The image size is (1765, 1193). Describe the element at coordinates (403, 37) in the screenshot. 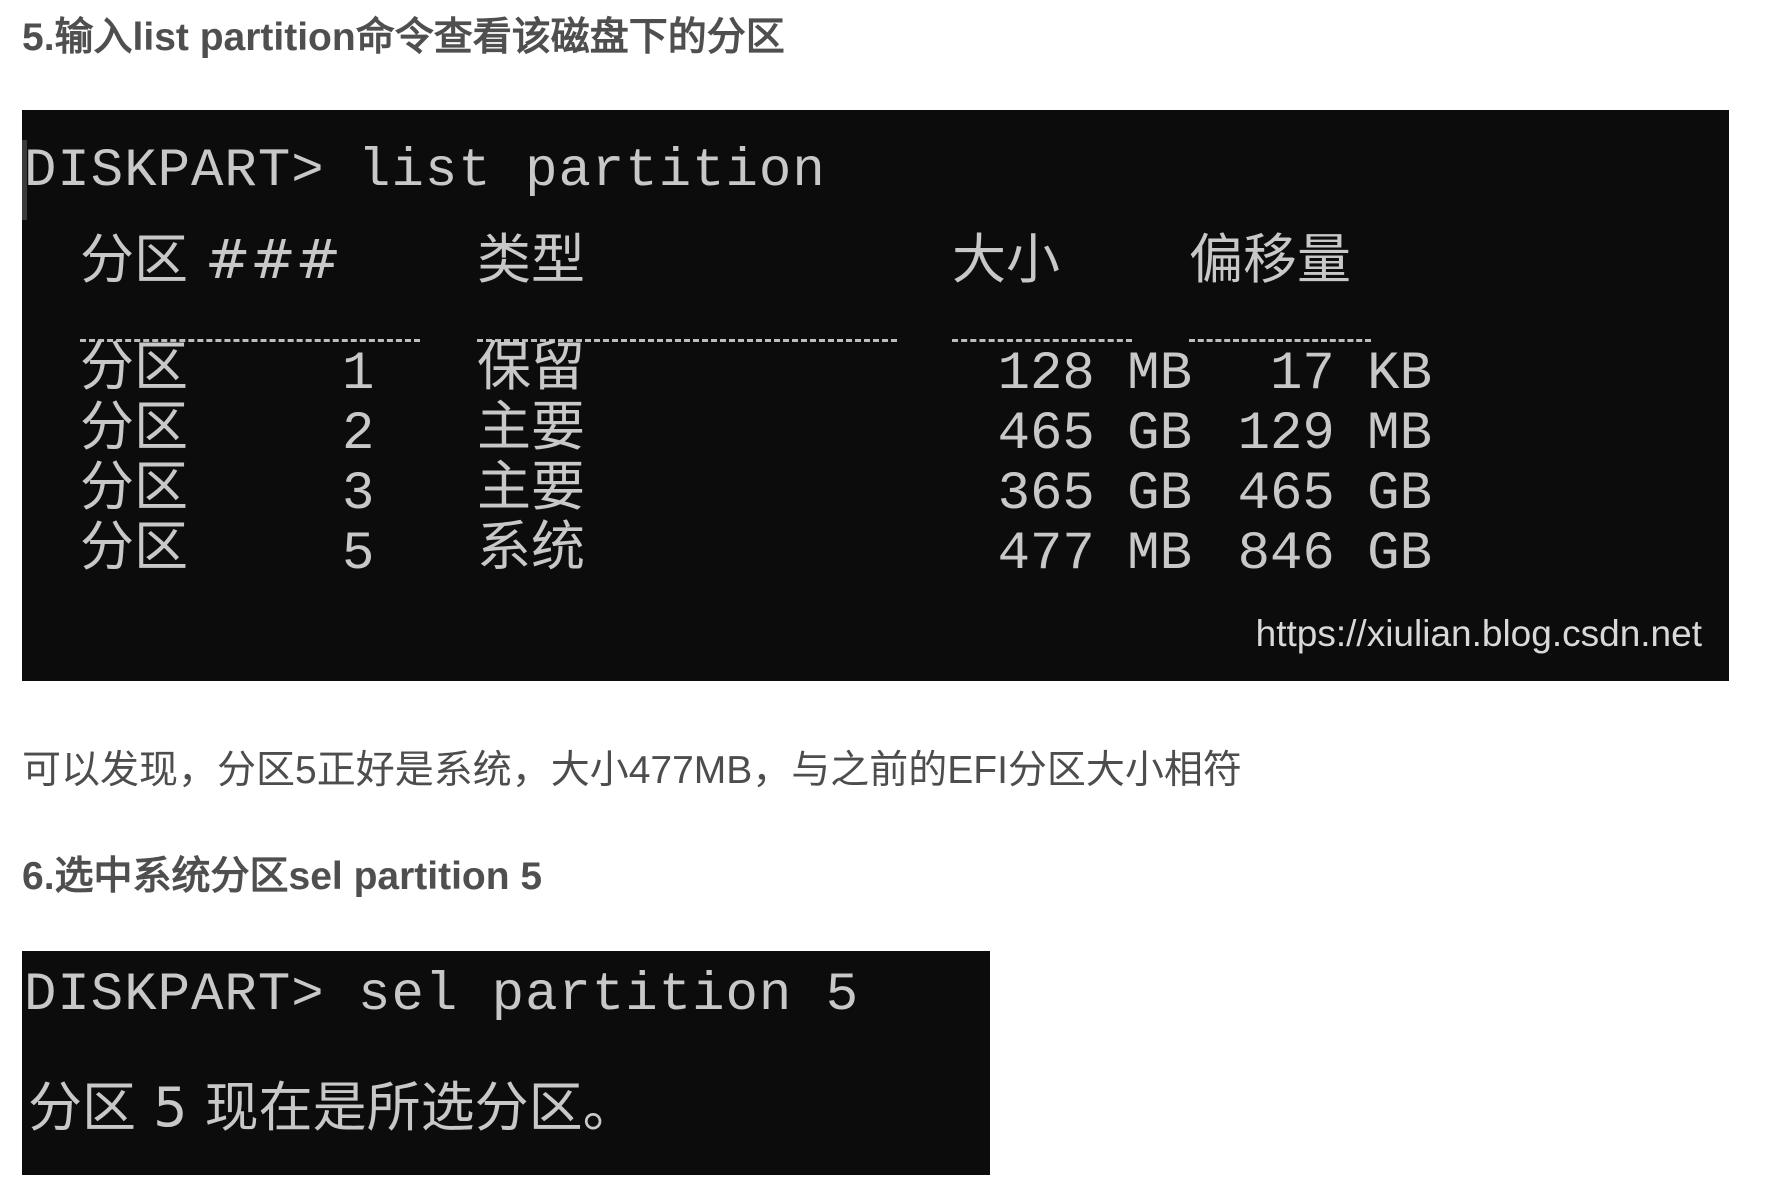

I see `step-5-heading: 5.输入list partition命令查看该磁盘下的分区` at that location.